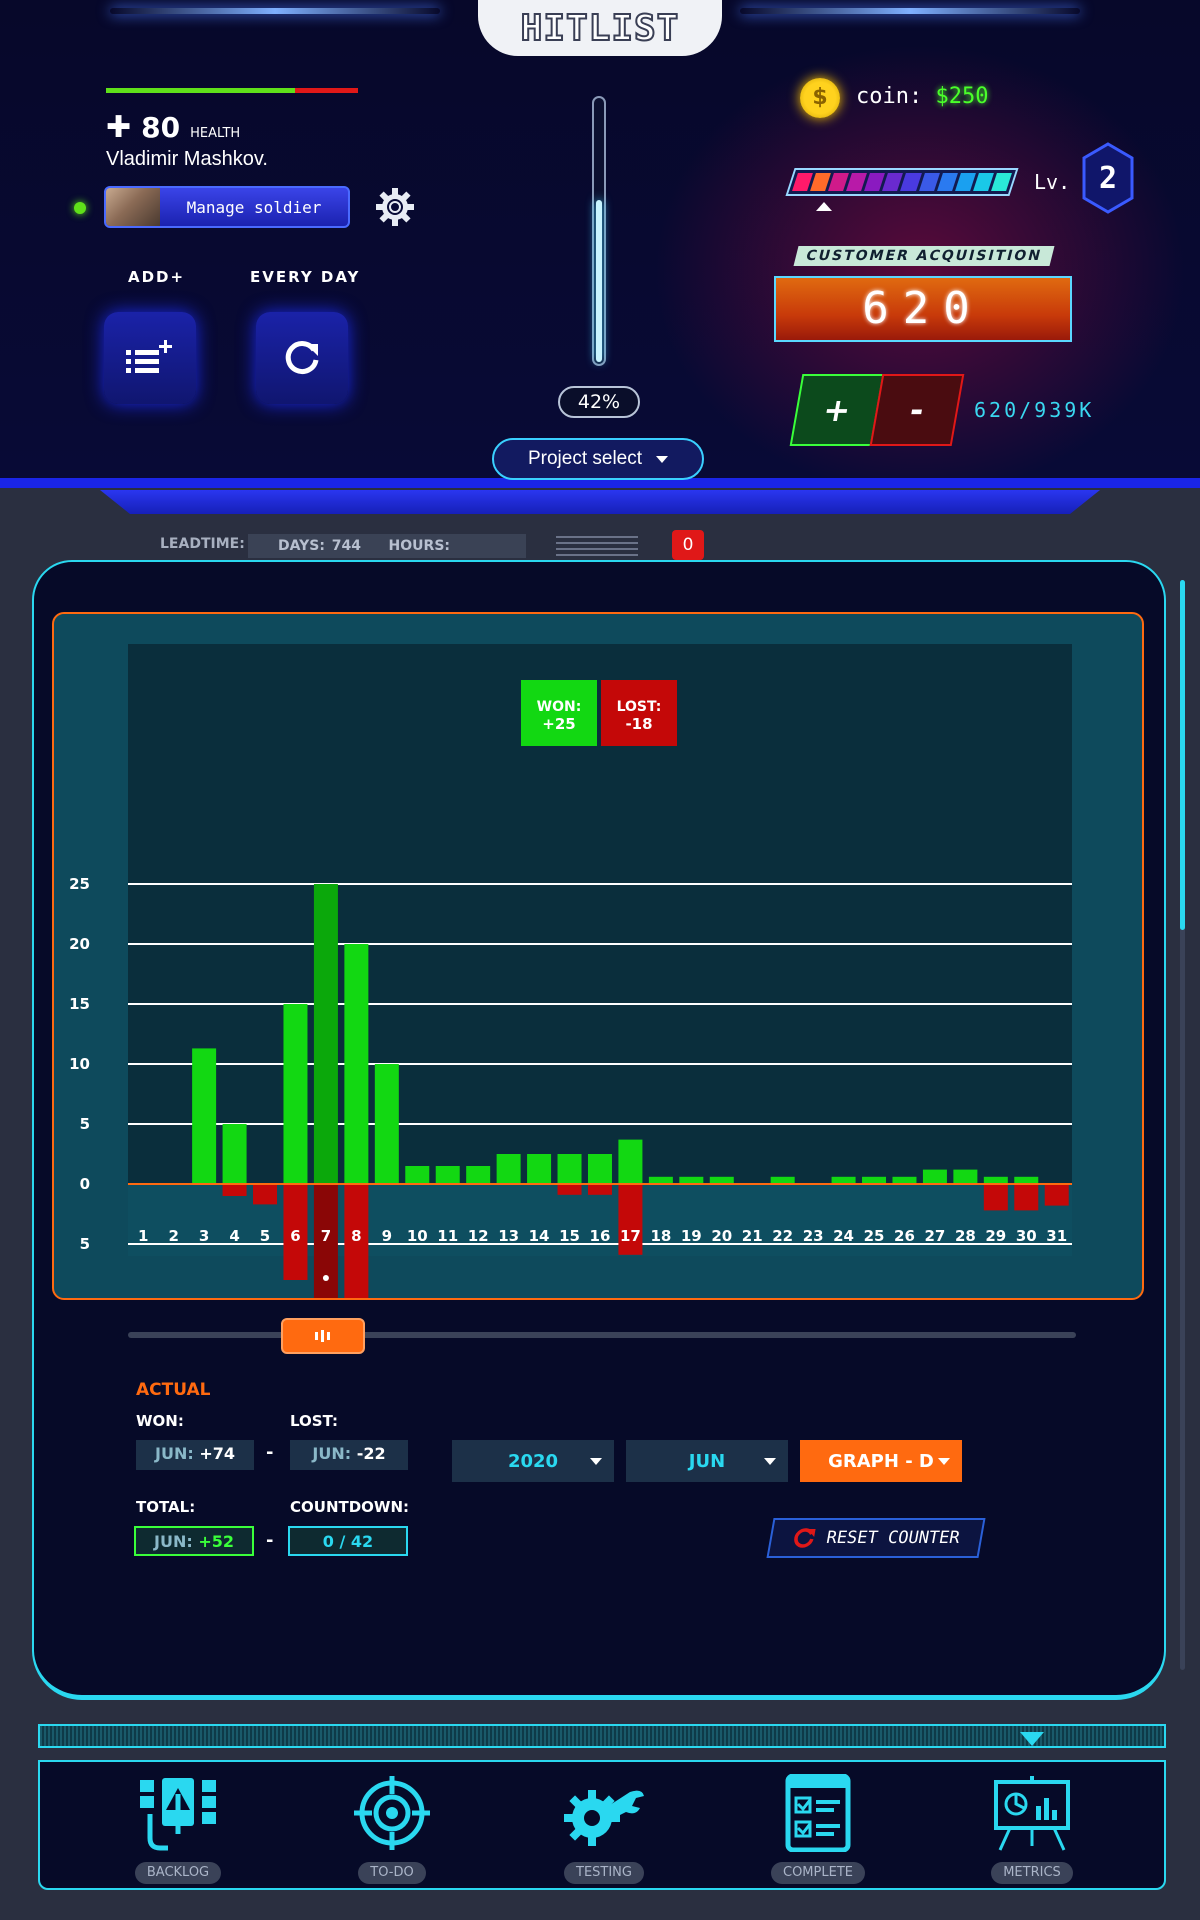  What do you see at coordinates (752, 1236) in the screenshot?
I see `x-tick-label: 21` at bounding box center [752, 1236].